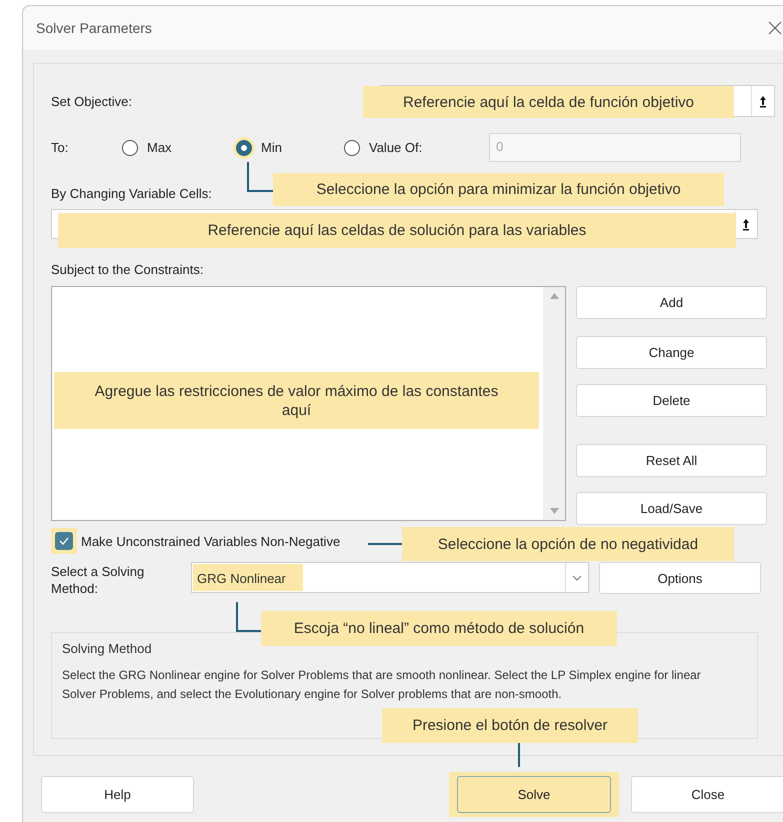  Describe the element at coordinates (671, 400) in the screenshot. I see `constraint-button: Delete` at that location.